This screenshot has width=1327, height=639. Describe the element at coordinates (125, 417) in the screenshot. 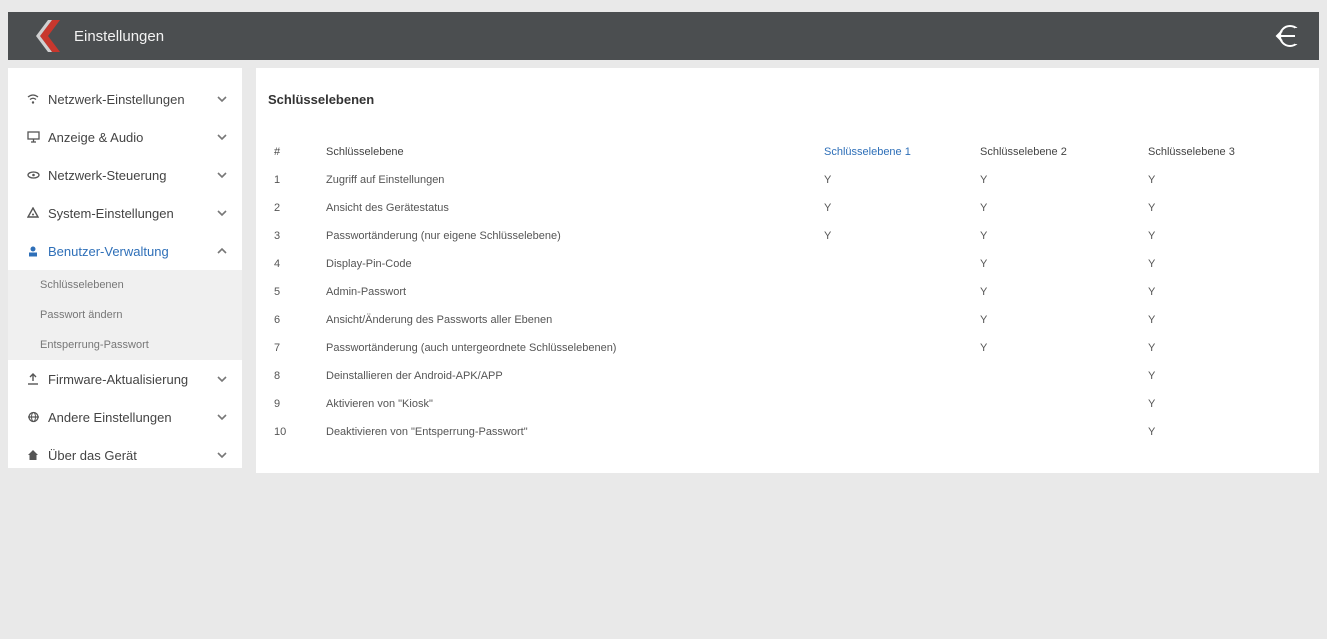

I see `sidebar-item-other-settings: Andere Einstellungen` at that location.